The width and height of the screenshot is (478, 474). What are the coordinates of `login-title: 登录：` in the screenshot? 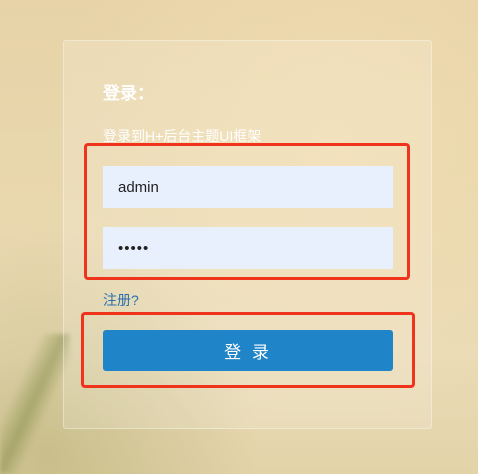 It's located at (128, 93).